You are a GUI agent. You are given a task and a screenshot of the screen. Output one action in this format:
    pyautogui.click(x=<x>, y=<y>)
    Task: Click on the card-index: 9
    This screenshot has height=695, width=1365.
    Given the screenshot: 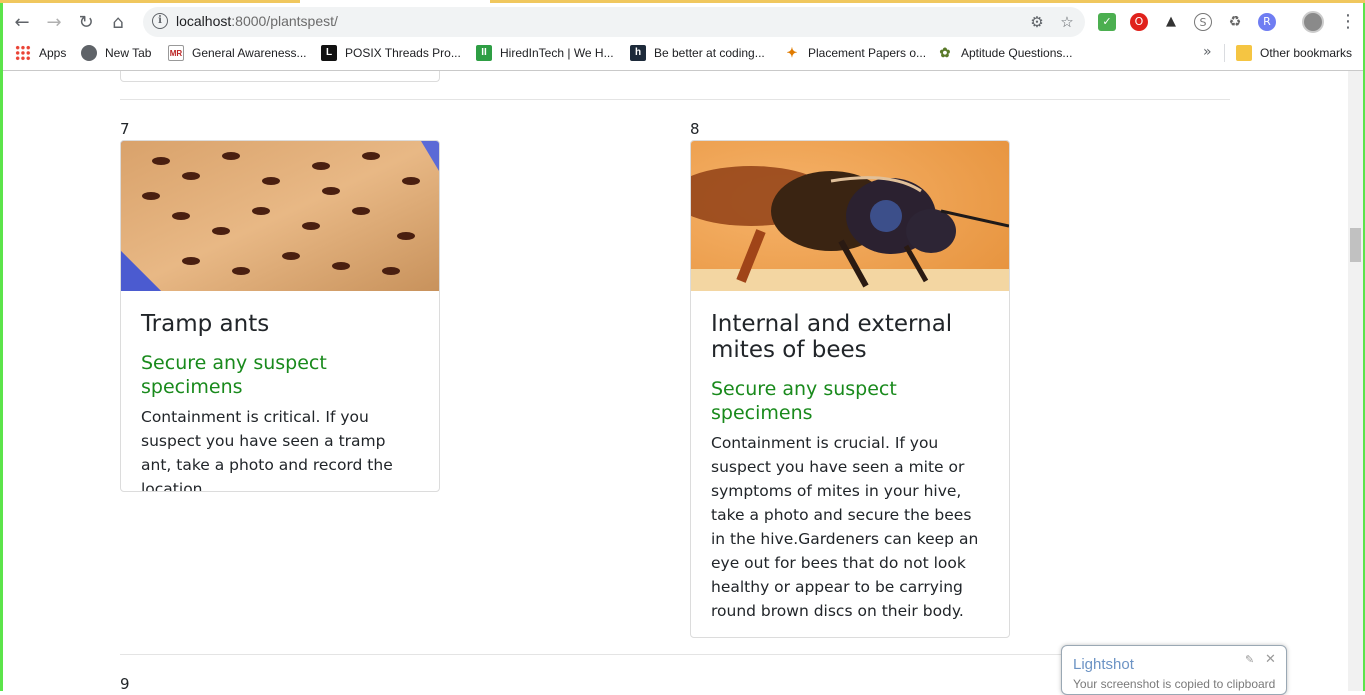 What is the action you would take?
    pyautogui.click(x=125, y=683)
    